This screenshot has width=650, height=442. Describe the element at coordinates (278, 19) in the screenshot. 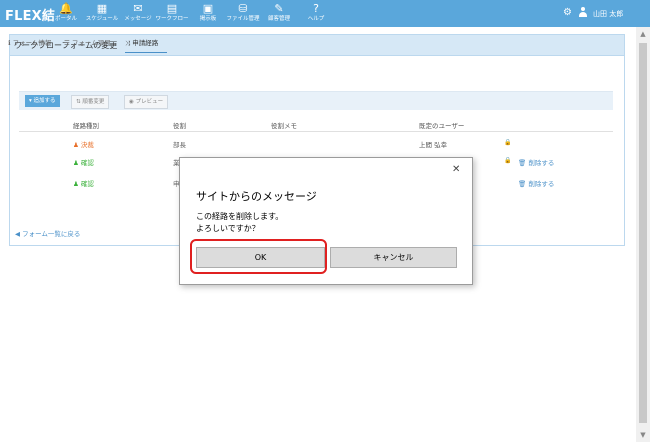

I see `nav-label: 顧客管理` at that location.